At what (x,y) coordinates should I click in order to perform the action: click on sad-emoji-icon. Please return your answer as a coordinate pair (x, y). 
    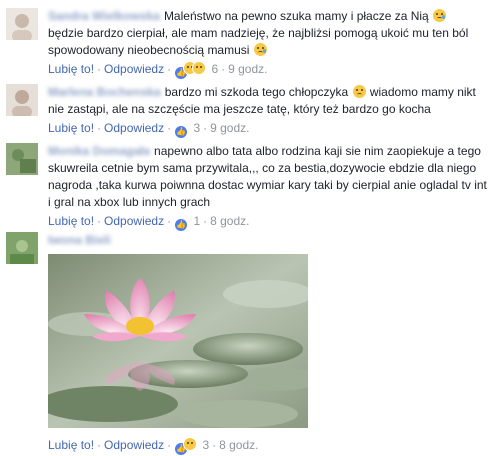
    Looking at the image, I should click on (359, 91).